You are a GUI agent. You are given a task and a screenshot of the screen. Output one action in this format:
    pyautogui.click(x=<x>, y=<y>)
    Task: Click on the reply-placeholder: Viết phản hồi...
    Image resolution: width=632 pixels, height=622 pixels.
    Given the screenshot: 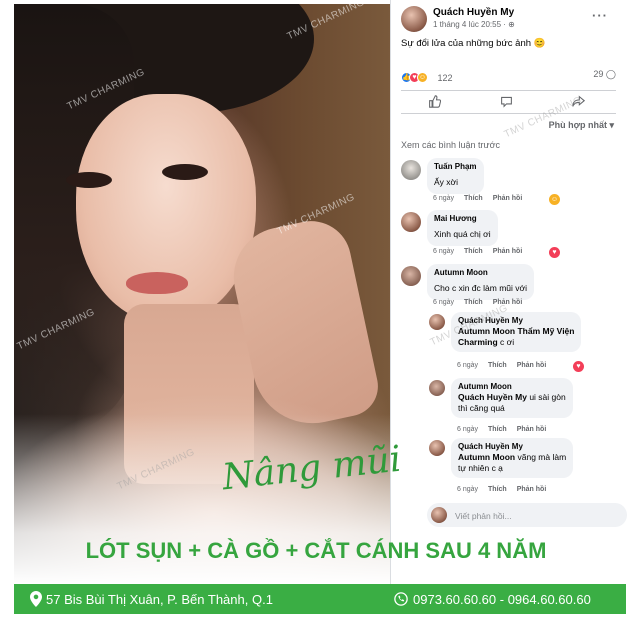 What is the action you would take?
    pyautogui.click(x=483, y=516)
    